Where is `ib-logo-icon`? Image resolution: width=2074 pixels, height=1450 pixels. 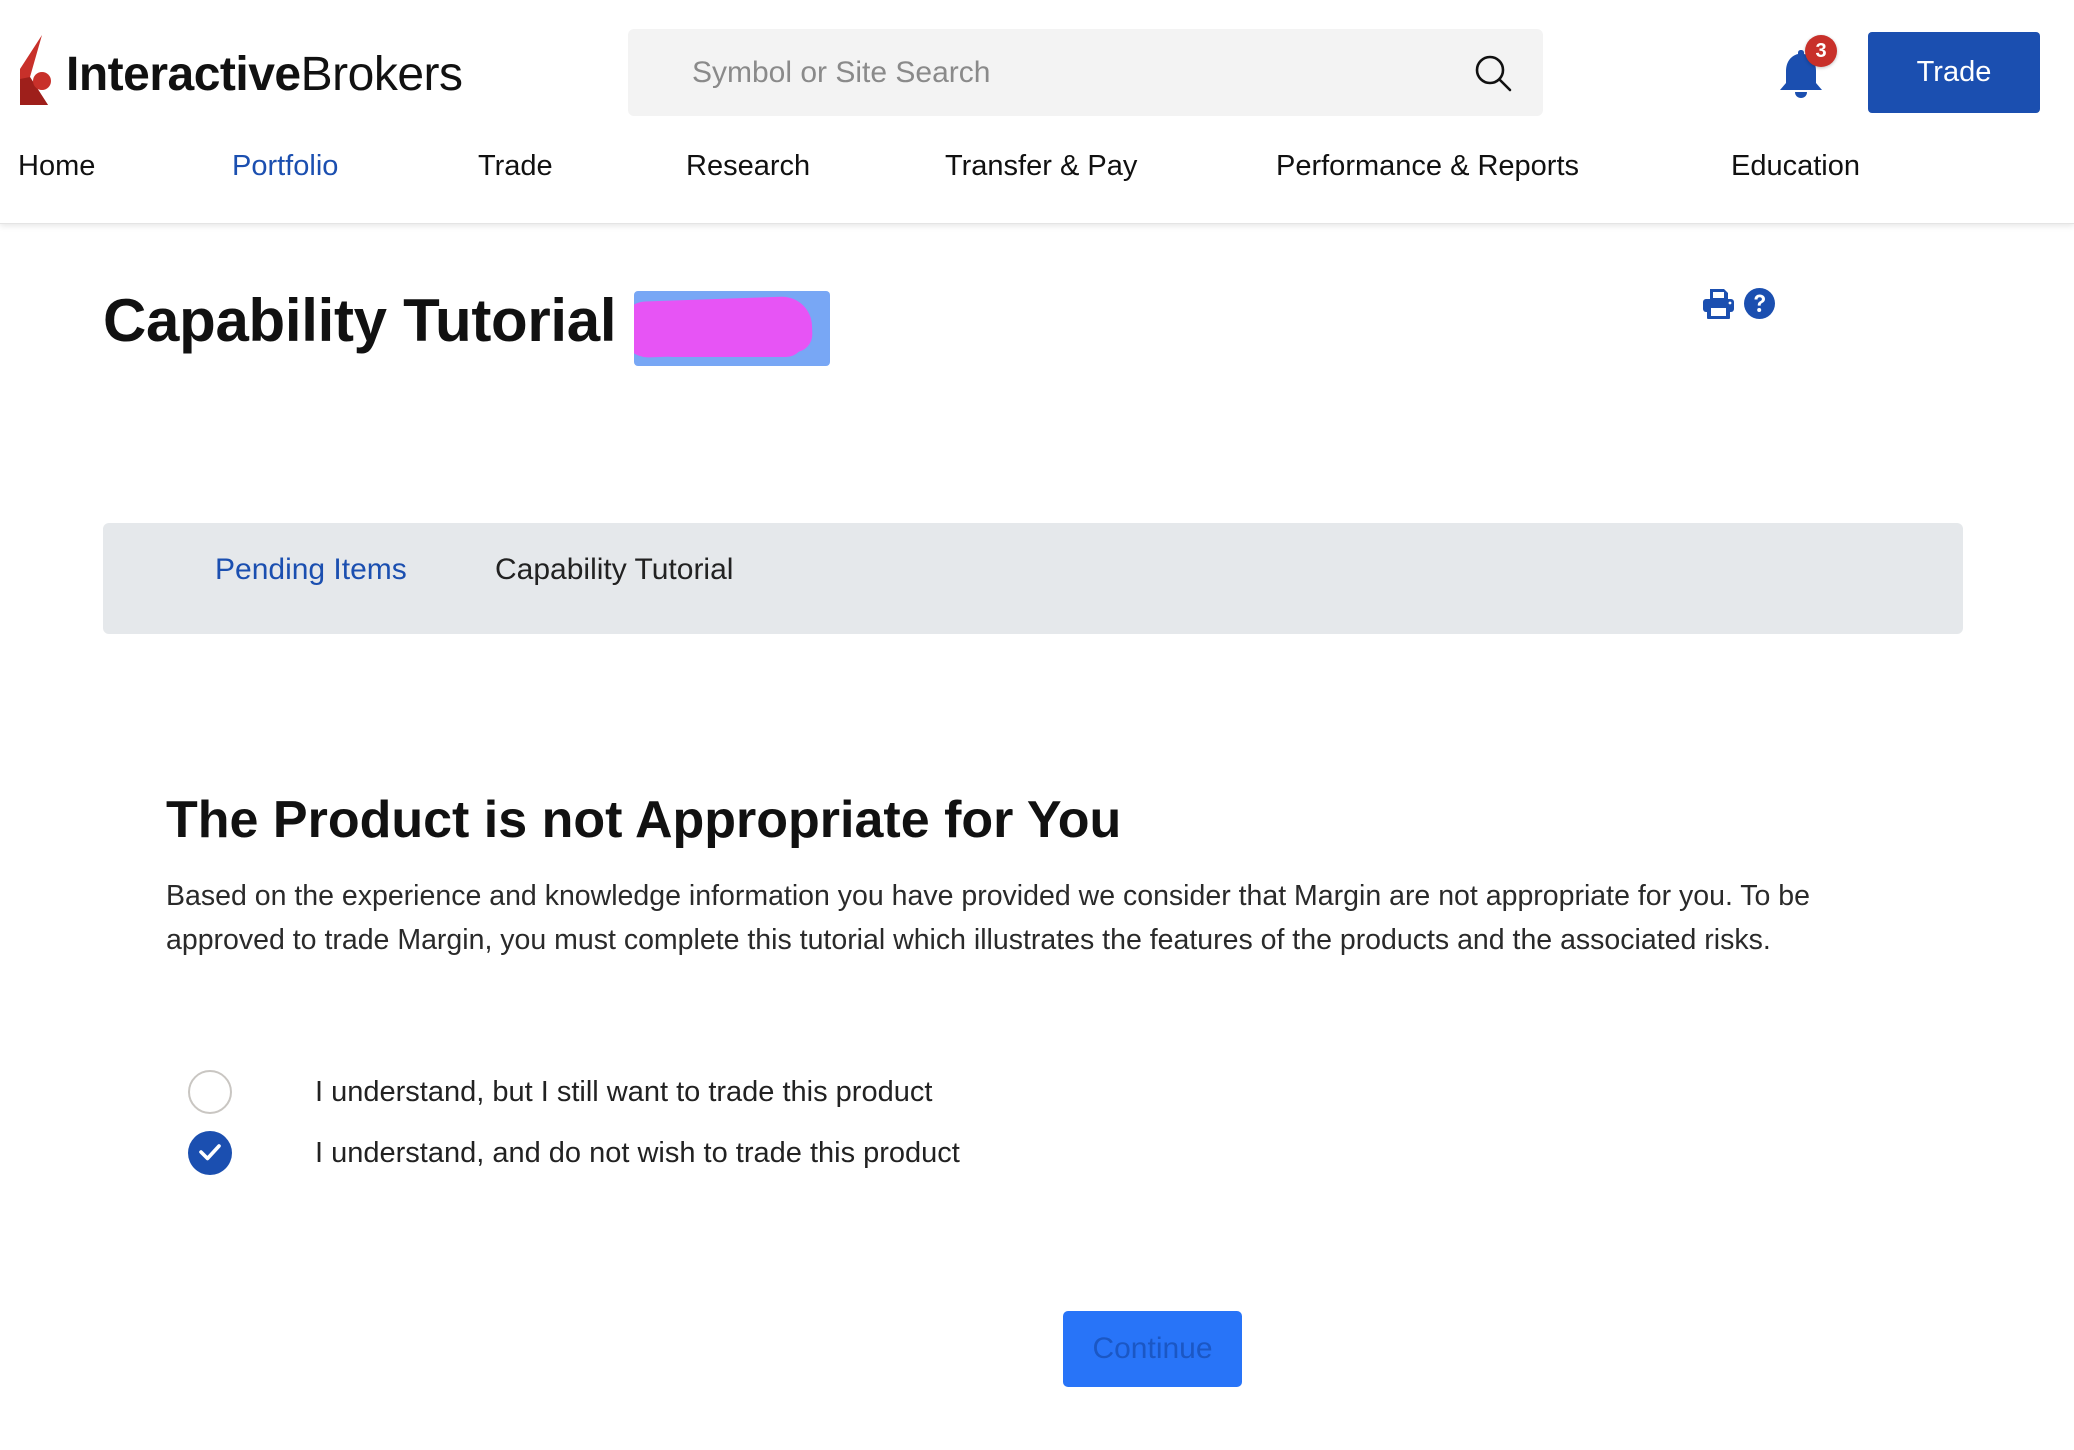 ib-logo-icon is located at coordinates (35, 70).